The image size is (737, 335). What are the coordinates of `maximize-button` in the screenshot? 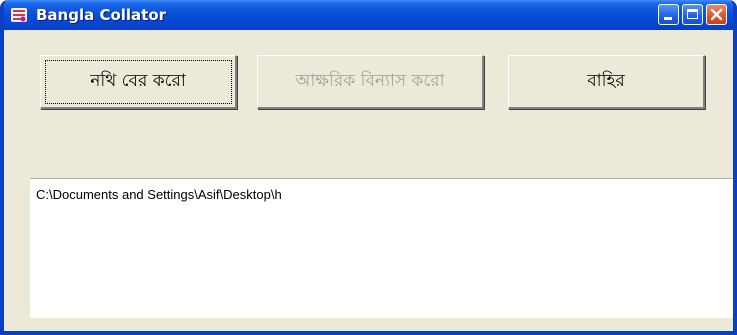 It's located at (692, 14).